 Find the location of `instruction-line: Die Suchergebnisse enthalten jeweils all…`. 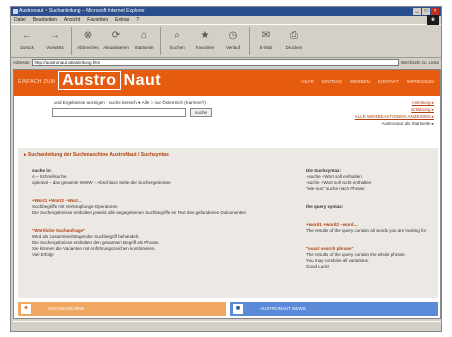

instruction-line: Die Suchergebnisse enthalten jeweils all… is located at coordinates (139, 212).